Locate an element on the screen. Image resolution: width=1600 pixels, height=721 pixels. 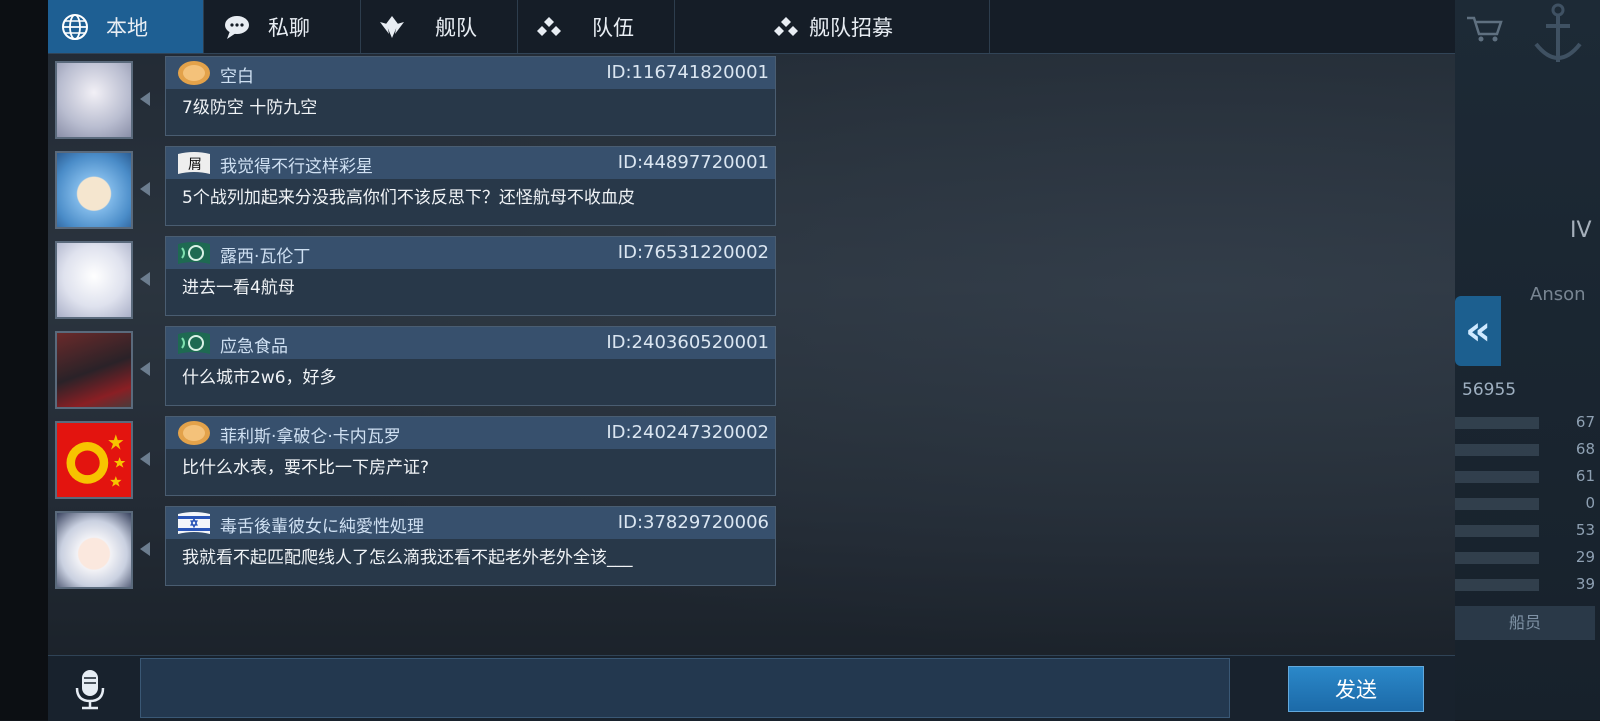
ship-name: Anson is located at coordinates (1558, 294).